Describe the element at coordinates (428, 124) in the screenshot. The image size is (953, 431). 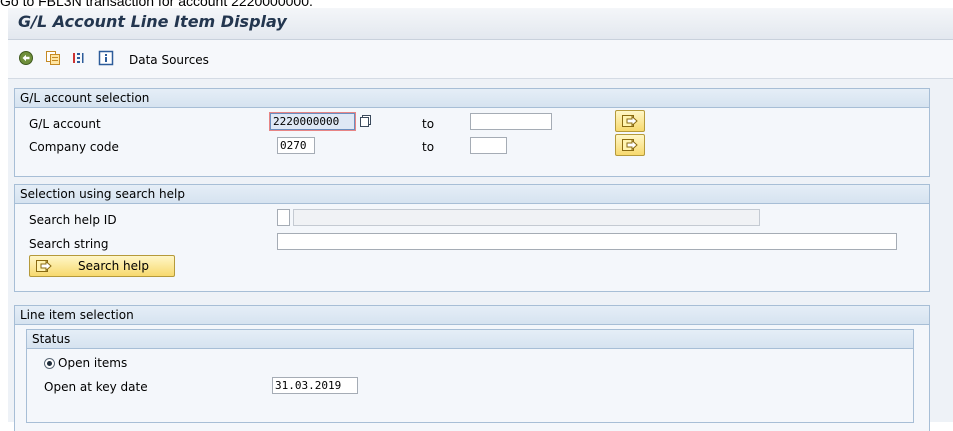
I see `gl-account-to-label: to` at that location.